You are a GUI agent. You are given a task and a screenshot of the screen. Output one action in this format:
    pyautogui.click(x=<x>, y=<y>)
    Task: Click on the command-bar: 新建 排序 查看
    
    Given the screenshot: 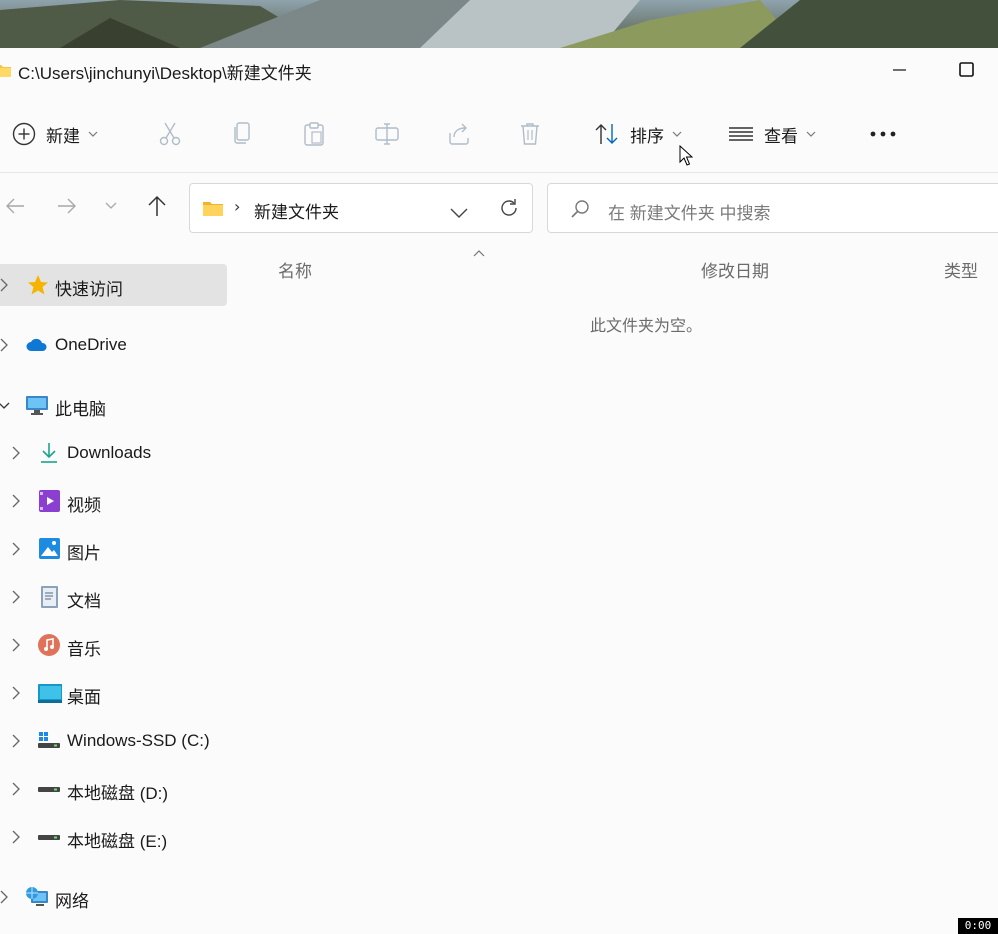 What is the action you would take?
    pyautogui.click(x=499, y=132)
    